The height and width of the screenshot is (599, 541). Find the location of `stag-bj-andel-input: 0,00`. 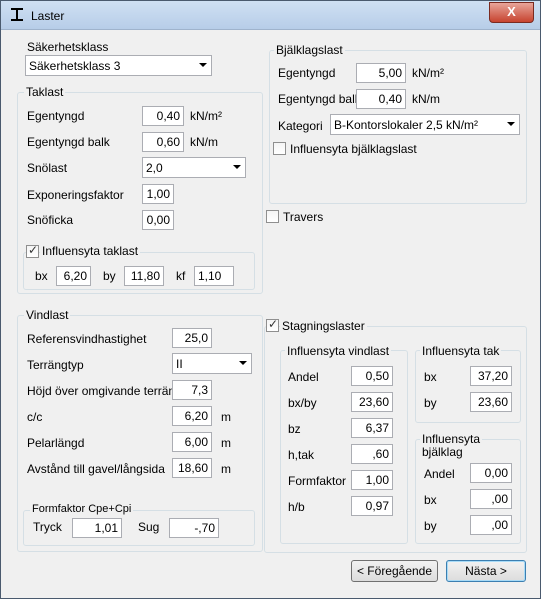

stag-bj-andel-input: 0,00 is located at coordinates (491, 473).